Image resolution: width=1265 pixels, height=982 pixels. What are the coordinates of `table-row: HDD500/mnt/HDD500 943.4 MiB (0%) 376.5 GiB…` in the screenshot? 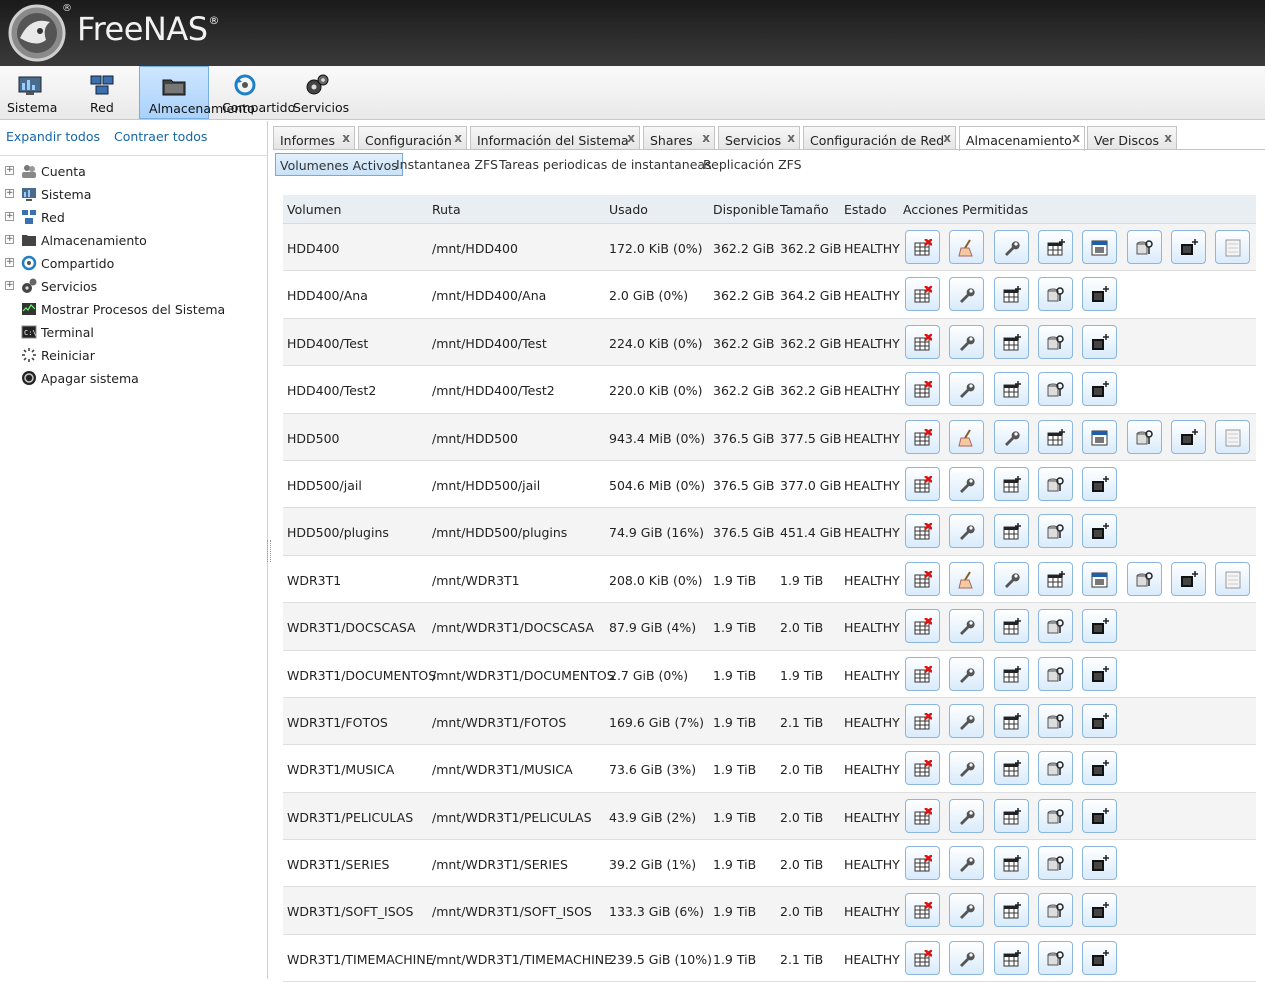 It's located at (769, 437).